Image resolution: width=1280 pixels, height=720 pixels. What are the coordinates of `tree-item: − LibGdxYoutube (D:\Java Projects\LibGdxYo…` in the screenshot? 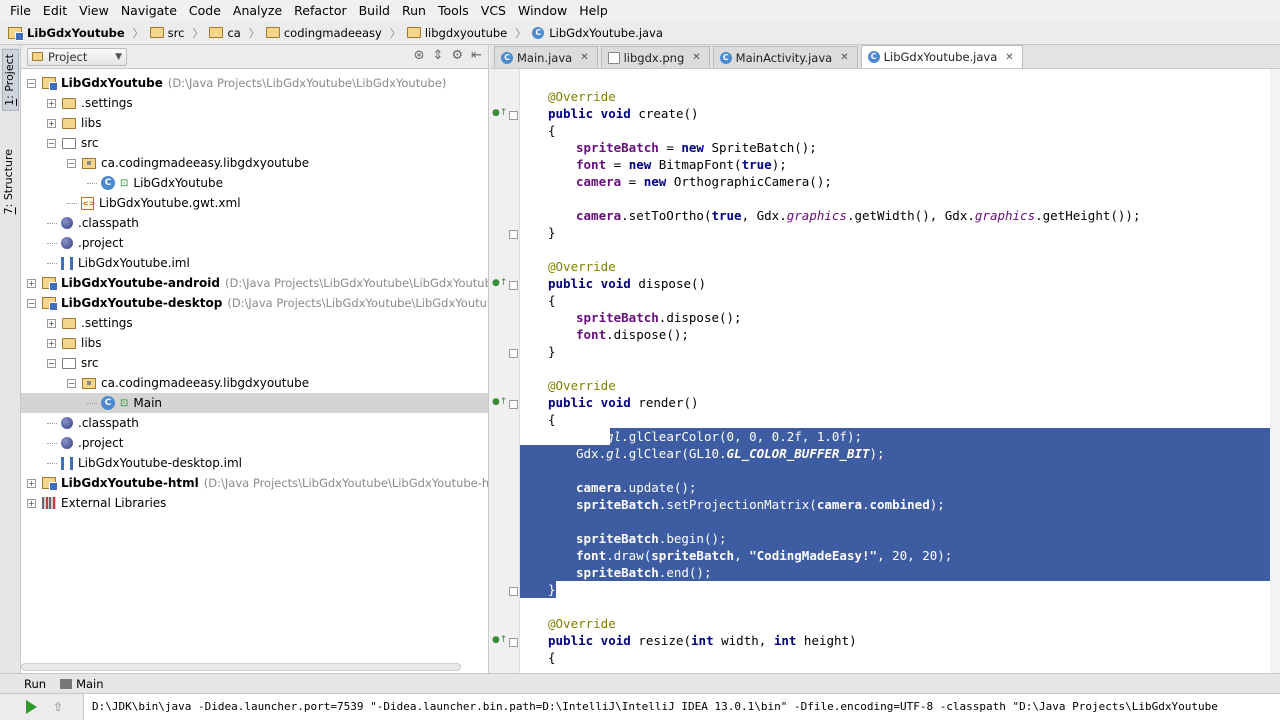 It's located at (254, 83).